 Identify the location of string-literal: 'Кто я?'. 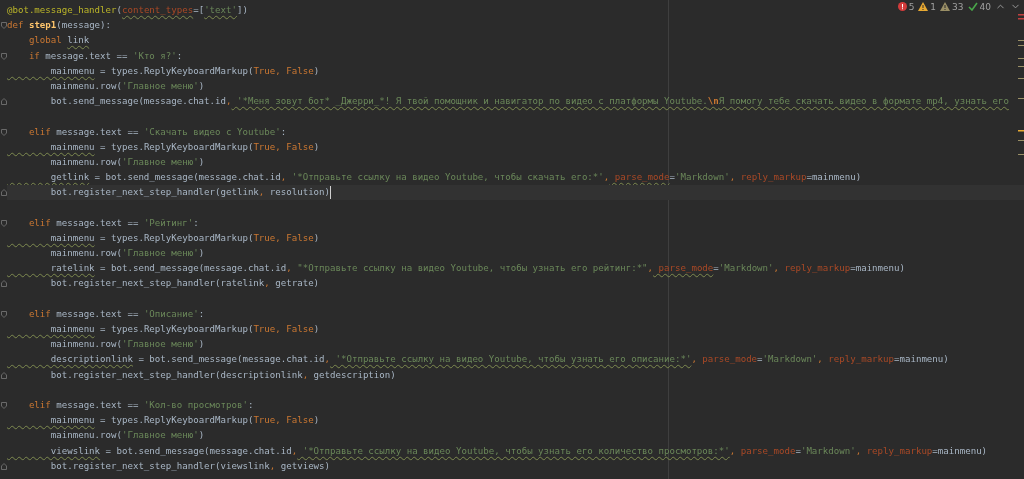
(154, 56).